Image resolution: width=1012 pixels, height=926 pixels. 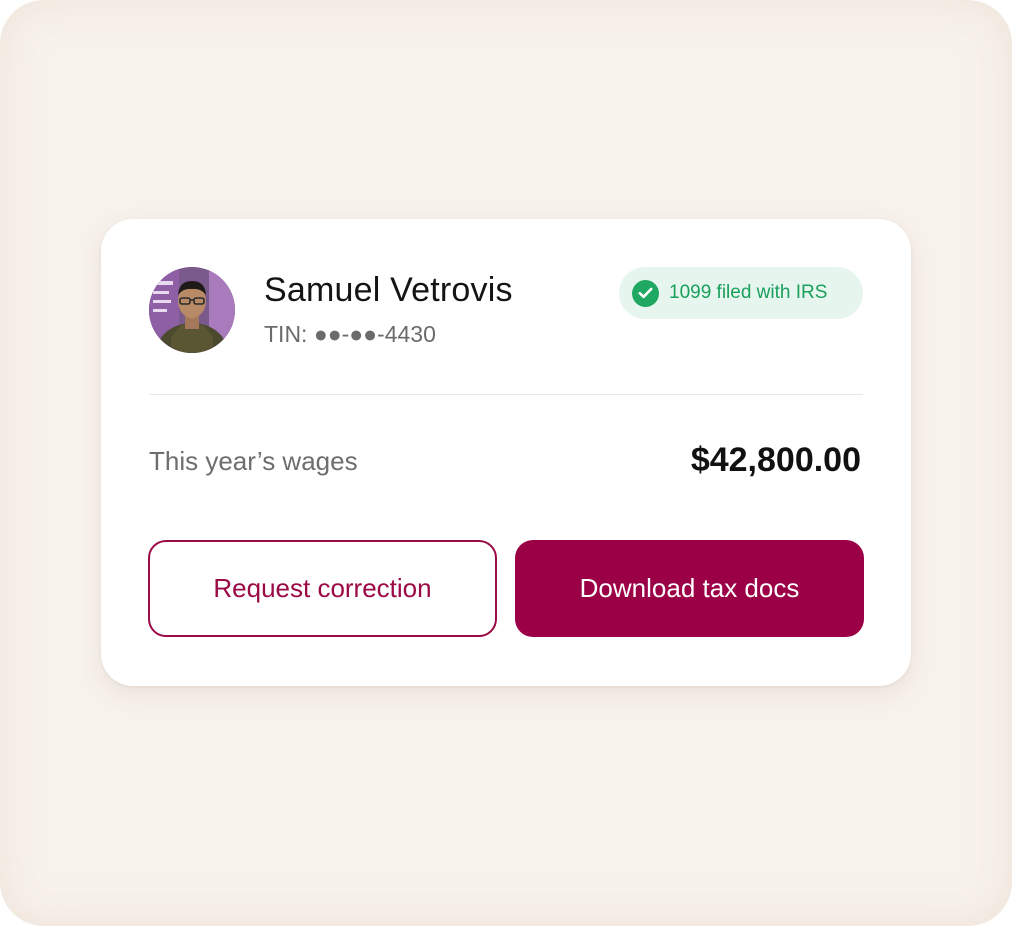 What do you see at coordinates (388, 290) in the screenshot?
I see `employee-name: Samuel Vetrovis` at bounding box center [388, 290].